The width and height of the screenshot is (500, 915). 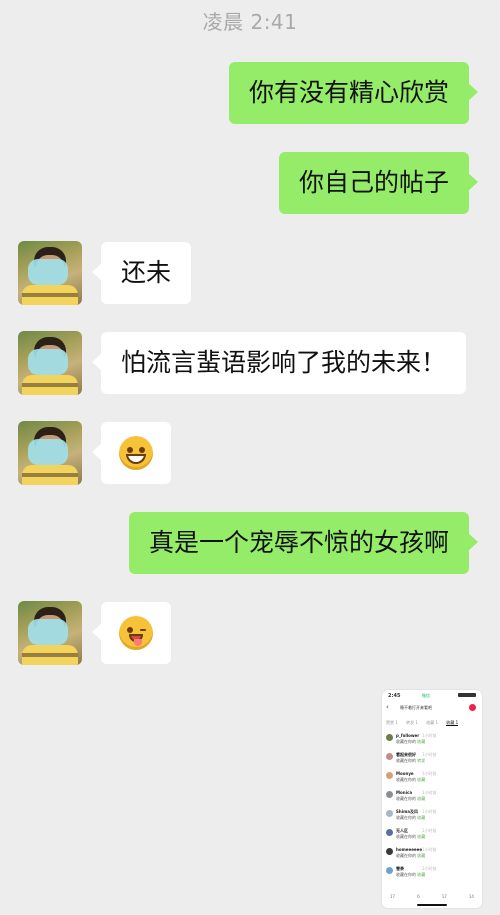 I want to click on comment-row: 看起来很好 1小时前 收藏在你的 转发, so click(x=432, y=761).